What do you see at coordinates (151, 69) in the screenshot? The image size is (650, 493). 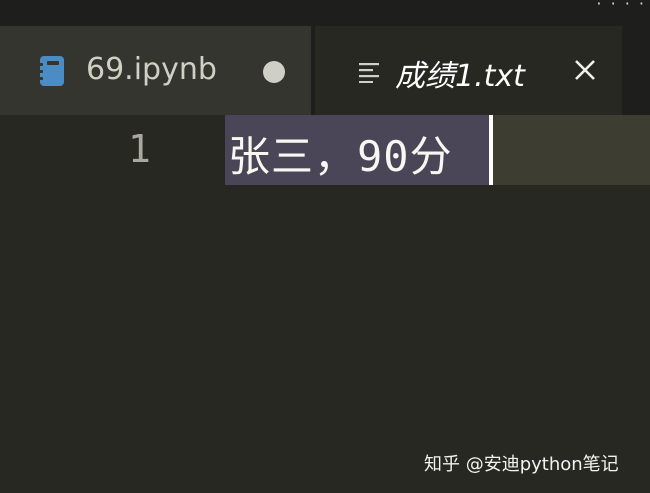 I see `tab-notebook-label: 69.ipynb` at bounding box center [151, 69].